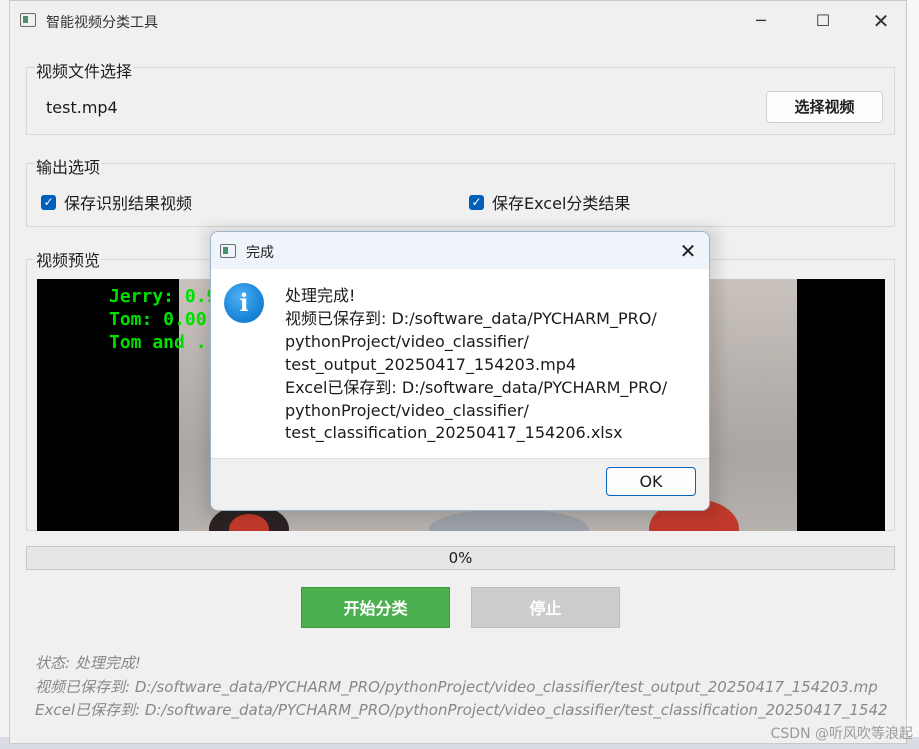  Describe the element at coordinates (244, 303) in the screenshot. I see `info-icon: i` at that location.